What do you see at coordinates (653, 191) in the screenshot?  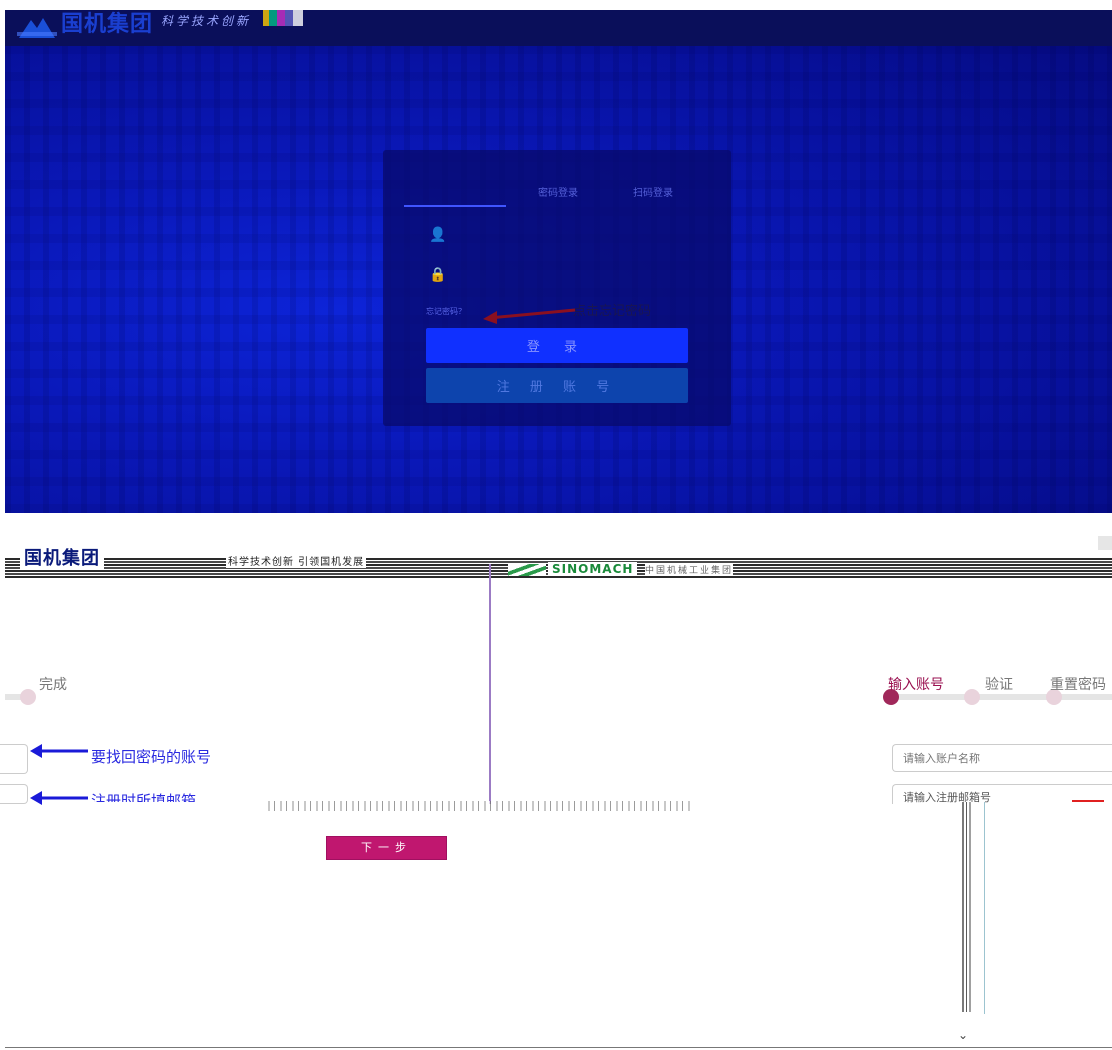 I see `tab-qrcode-login: 扫码登录` at bounding box center [653, 191].